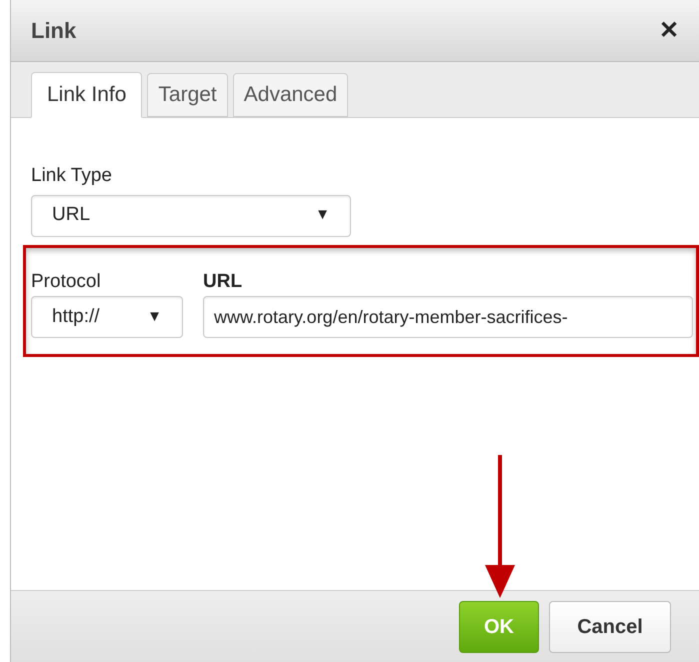  I want to click on field-label: URL, so click(223, 282).